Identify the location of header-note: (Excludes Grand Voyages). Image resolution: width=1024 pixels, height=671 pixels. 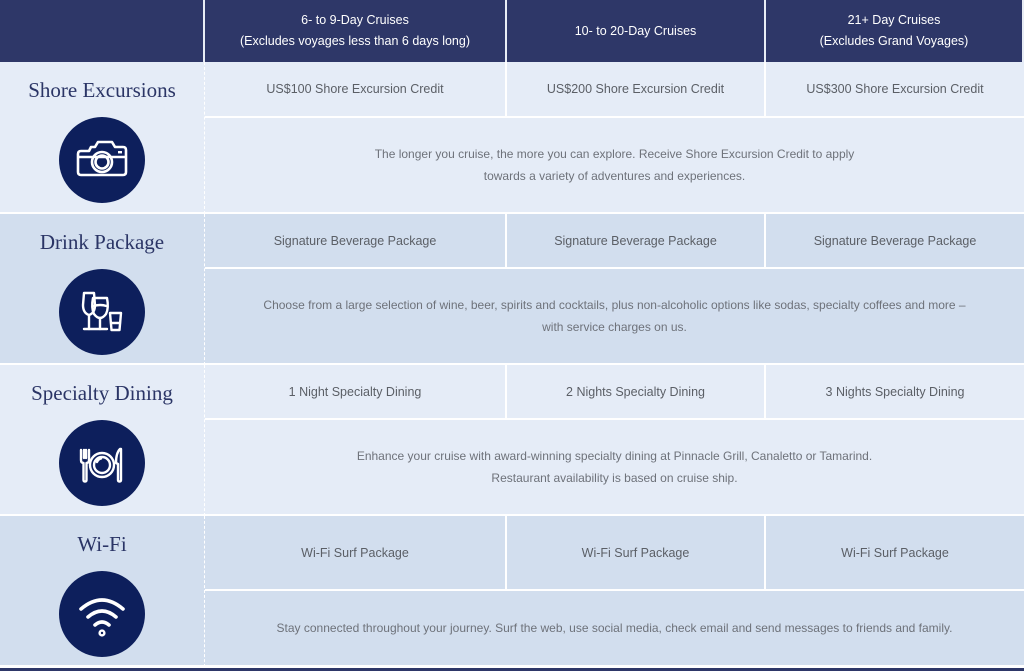
(894, 41).